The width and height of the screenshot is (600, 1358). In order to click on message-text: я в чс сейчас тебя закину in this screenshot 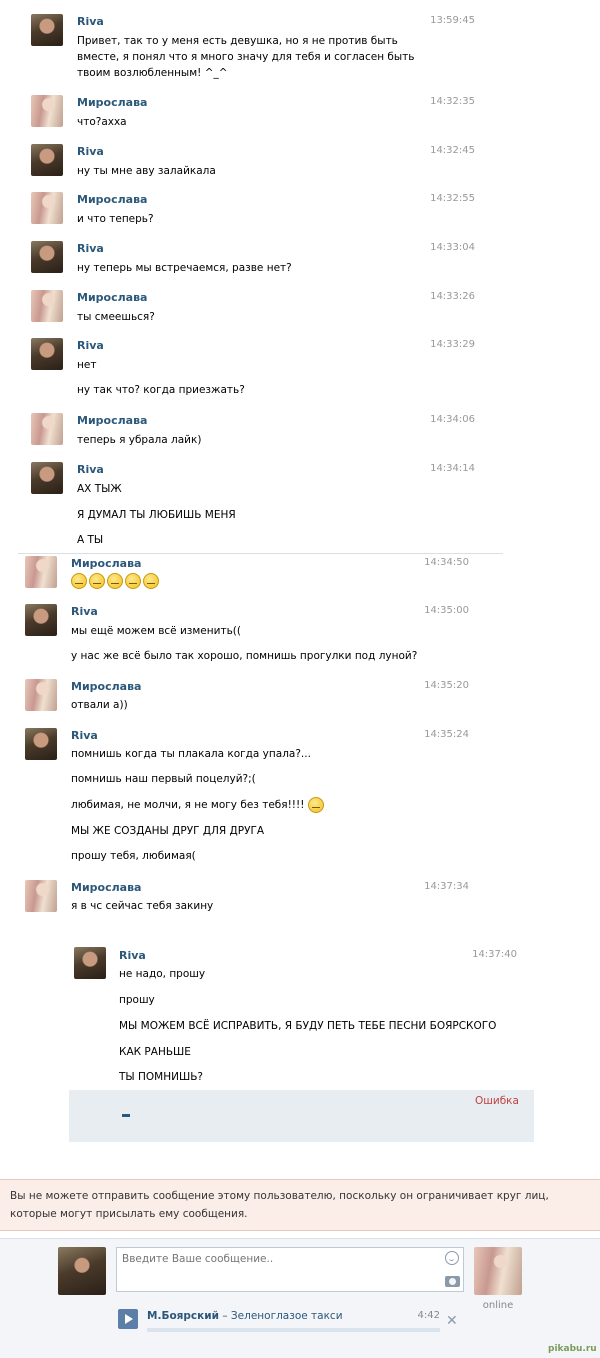, I will do `click(142, 906)`.